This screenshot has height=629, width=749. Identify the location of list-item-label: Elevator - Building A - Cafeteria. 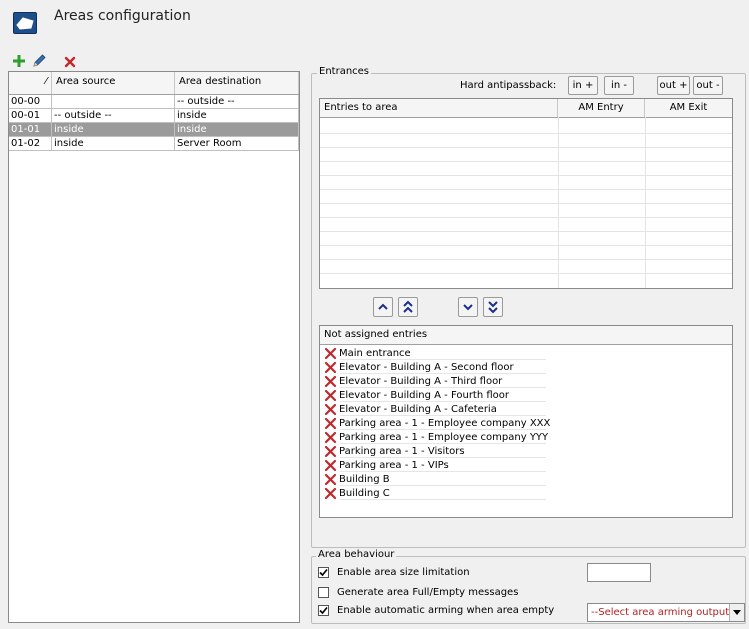
(418, 409).